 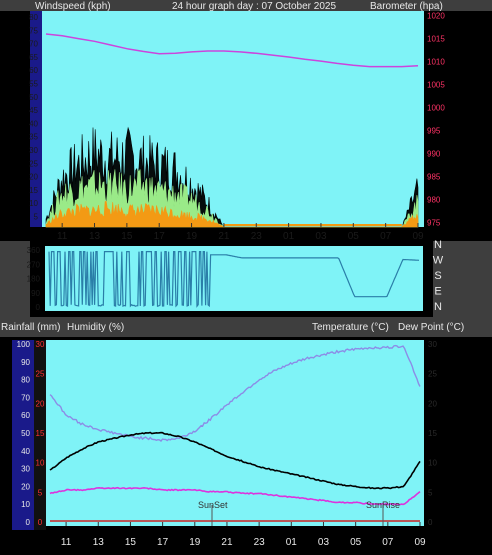 I want to click on barometer-tick-label: 1020, so click(x=436, y=16).